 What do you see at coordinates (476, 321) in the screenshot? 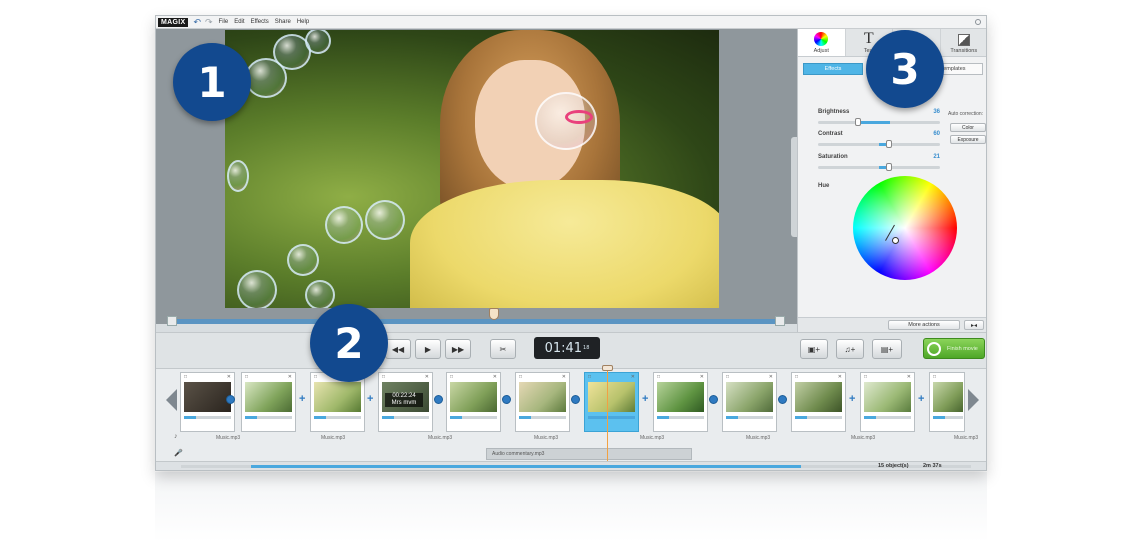
I see `preview-scrubber` at bounding box center [476, 321].